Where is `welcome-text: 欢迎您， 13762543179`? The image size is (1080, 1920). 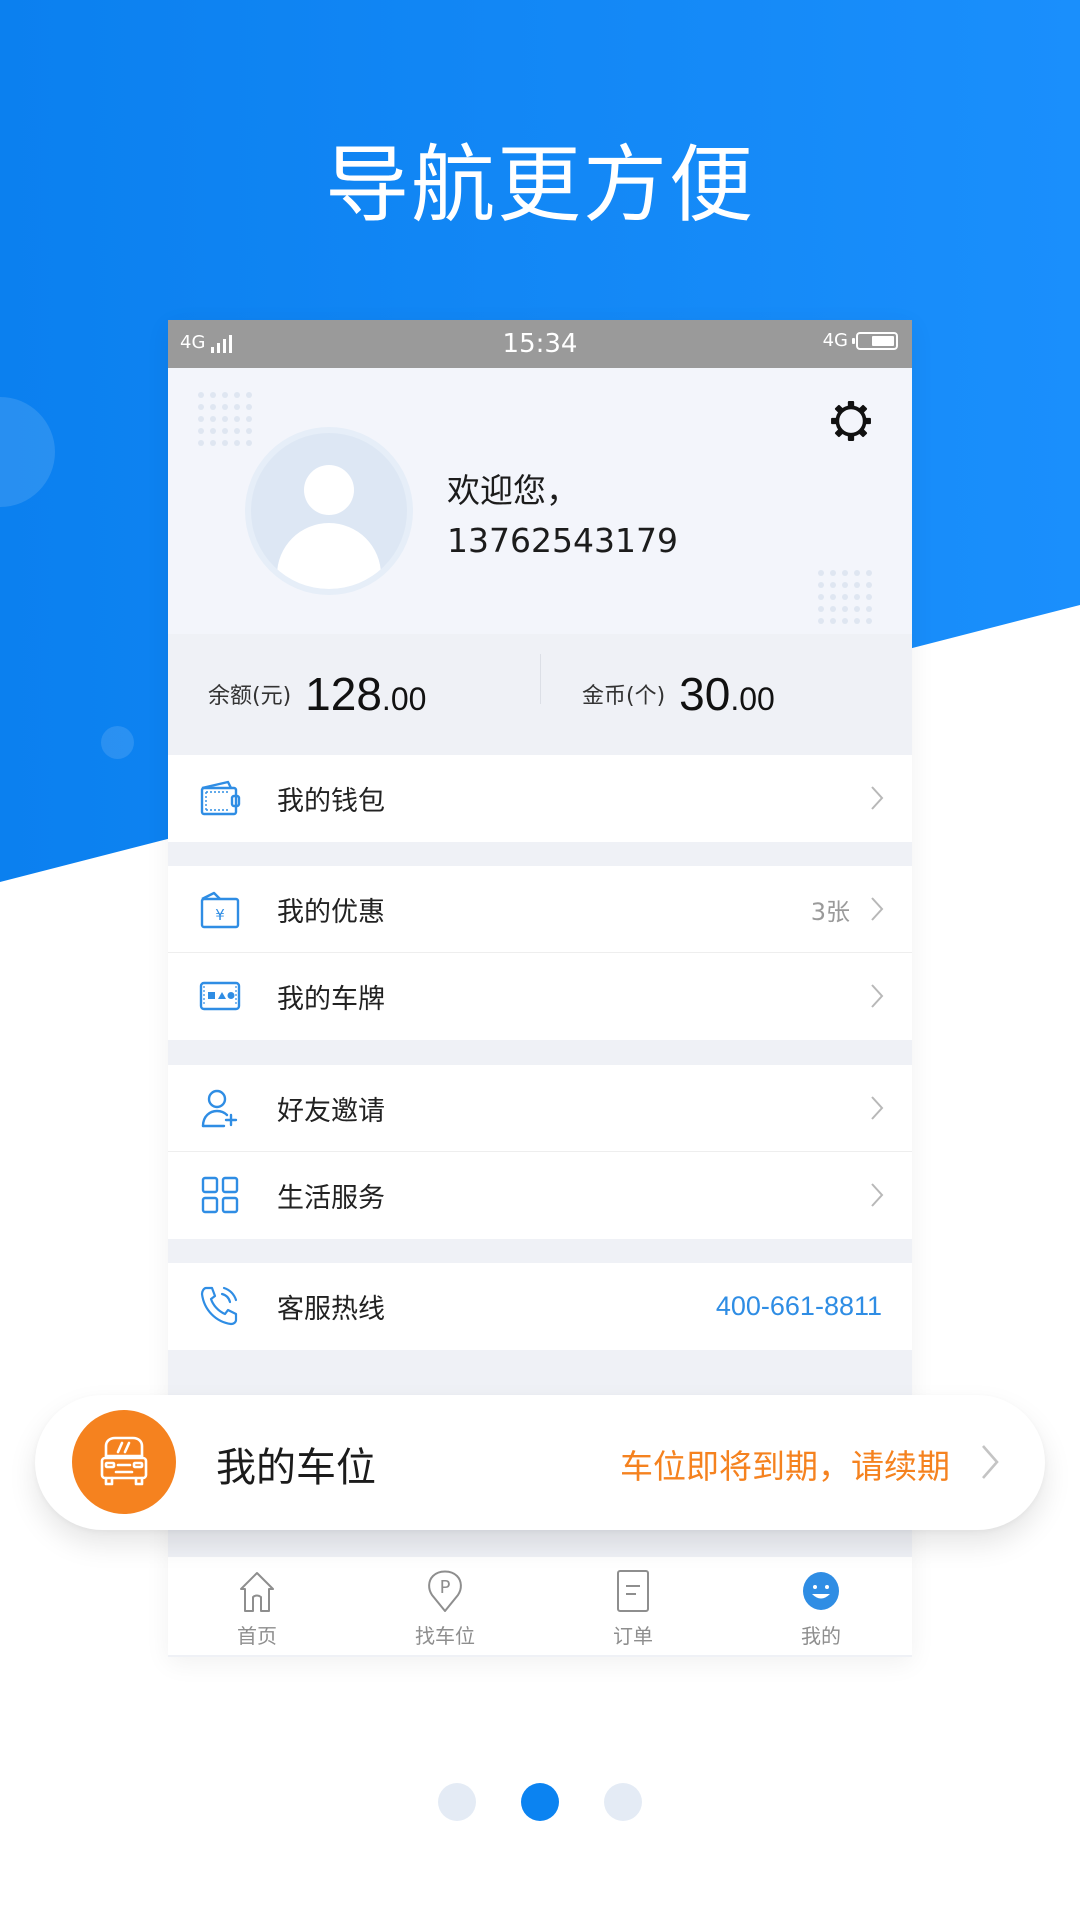 welcome-text: 欢迎您， 13762543179 is located at coordinates (562, 516).